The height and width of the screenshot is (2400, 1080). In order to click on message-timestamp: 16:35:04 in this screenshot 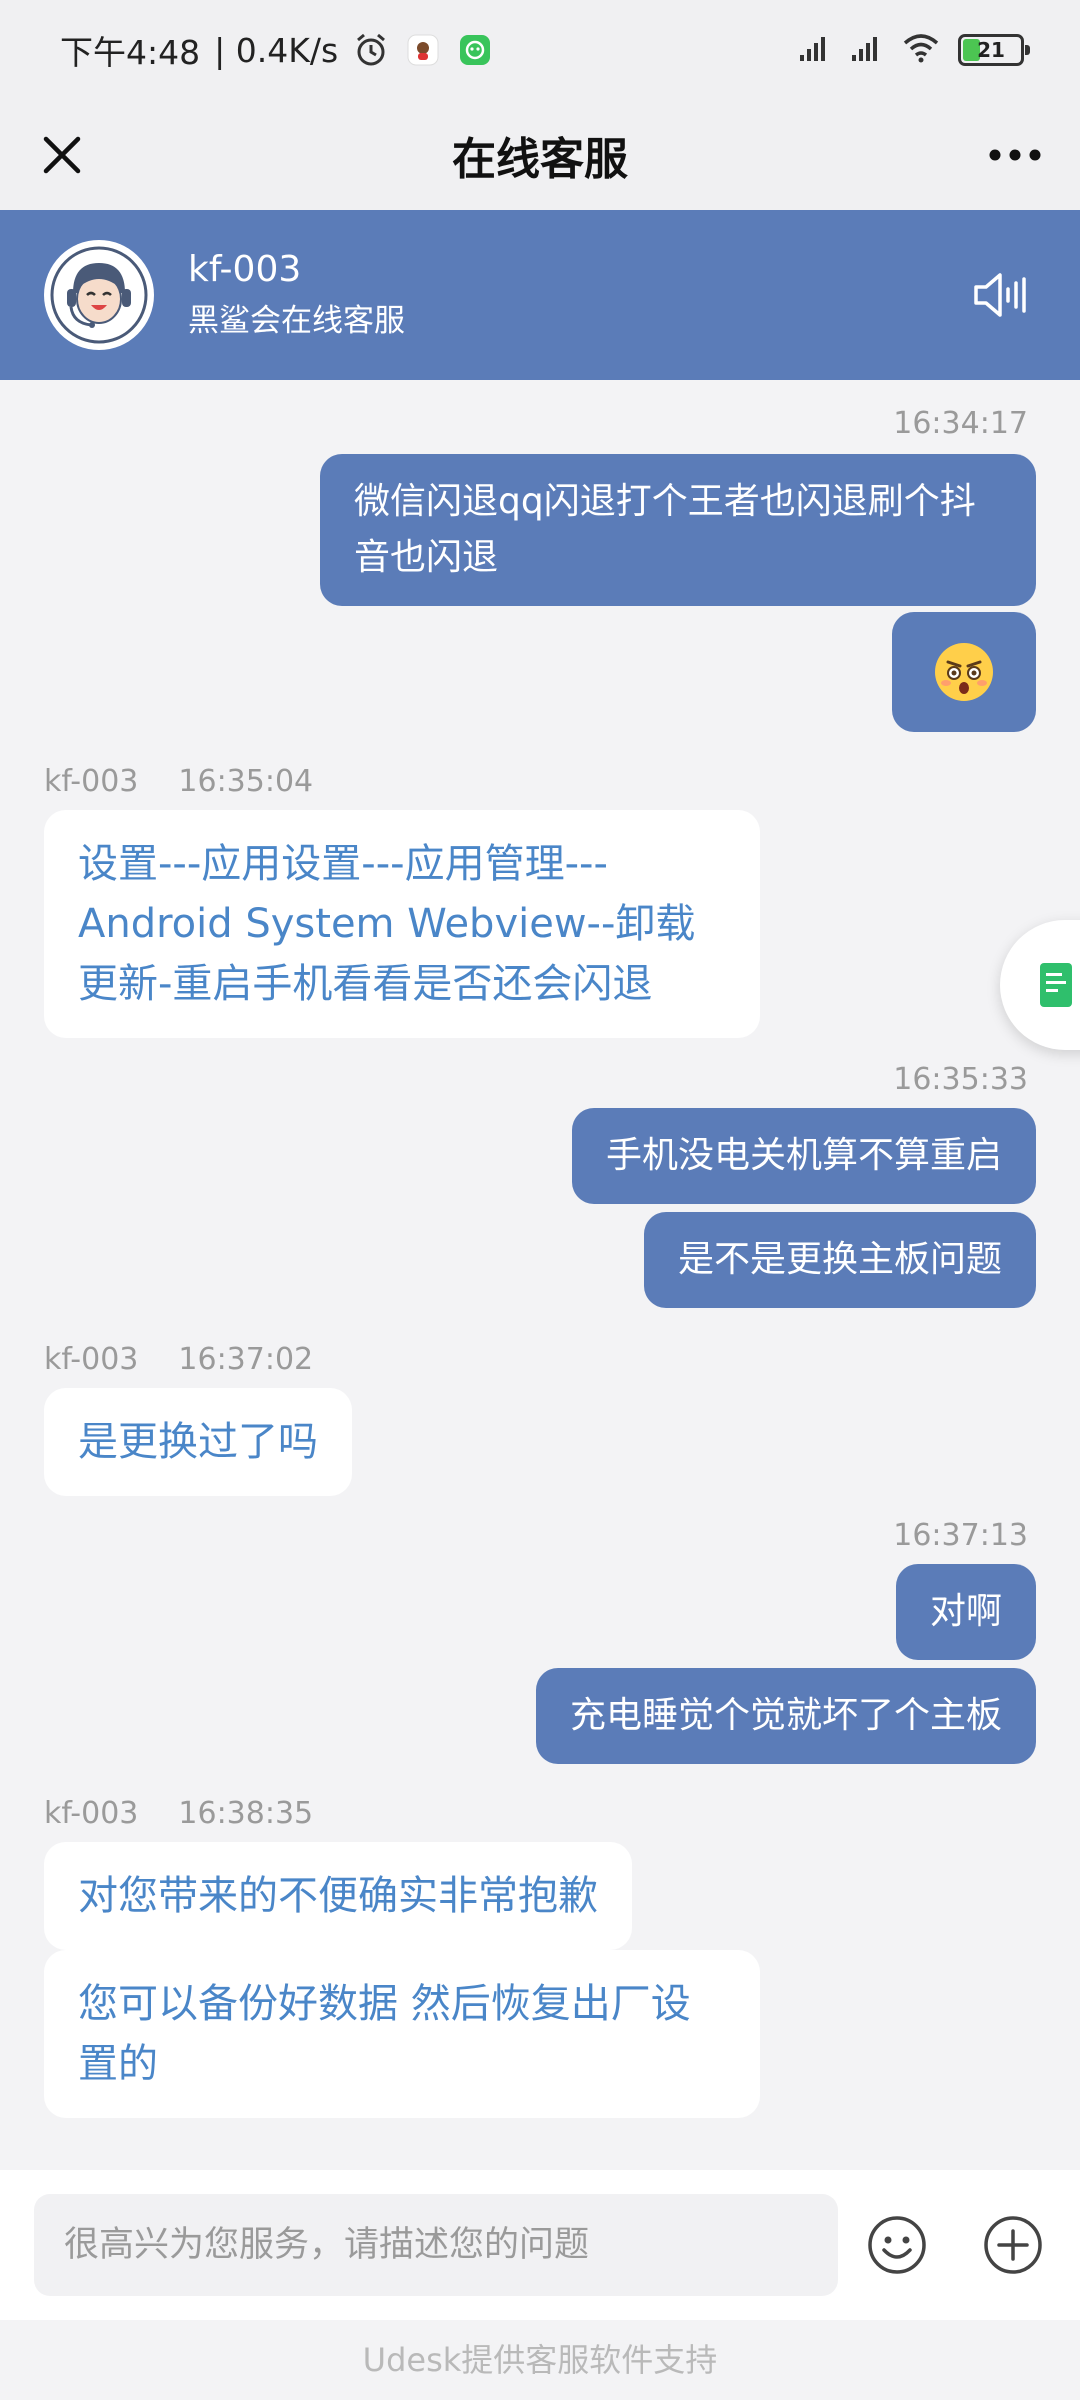, I will do `click(246, 781)`.